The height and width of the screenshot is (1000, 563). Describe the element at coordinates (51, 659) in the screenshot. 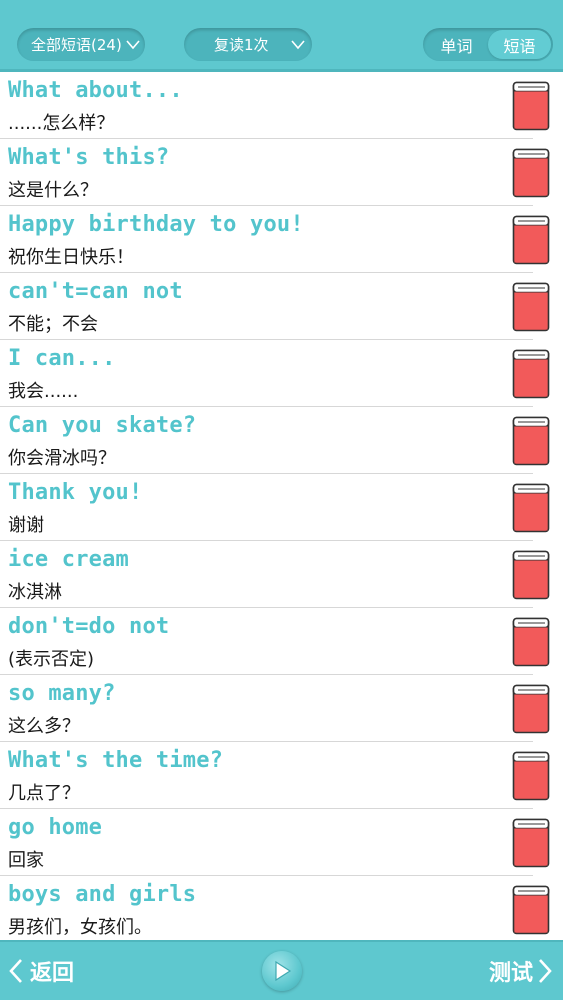

I see `phrase-chinese: (表示否定)` at that location.